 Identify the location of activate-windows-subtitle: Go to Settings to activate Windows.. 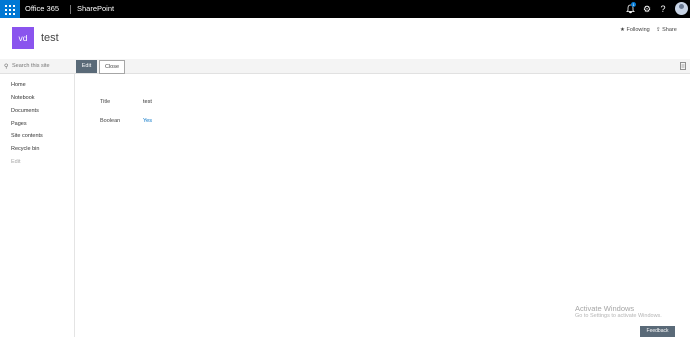
(618, 316).